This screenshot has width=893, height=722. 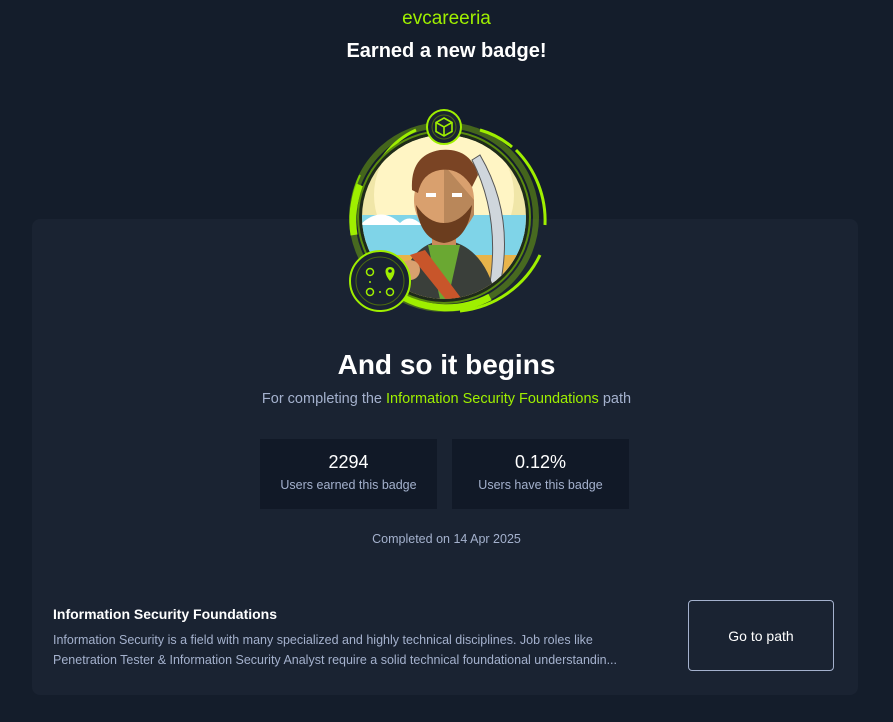 I want to click on stat-label: Users earned this badge, so click(x=348, y=485).